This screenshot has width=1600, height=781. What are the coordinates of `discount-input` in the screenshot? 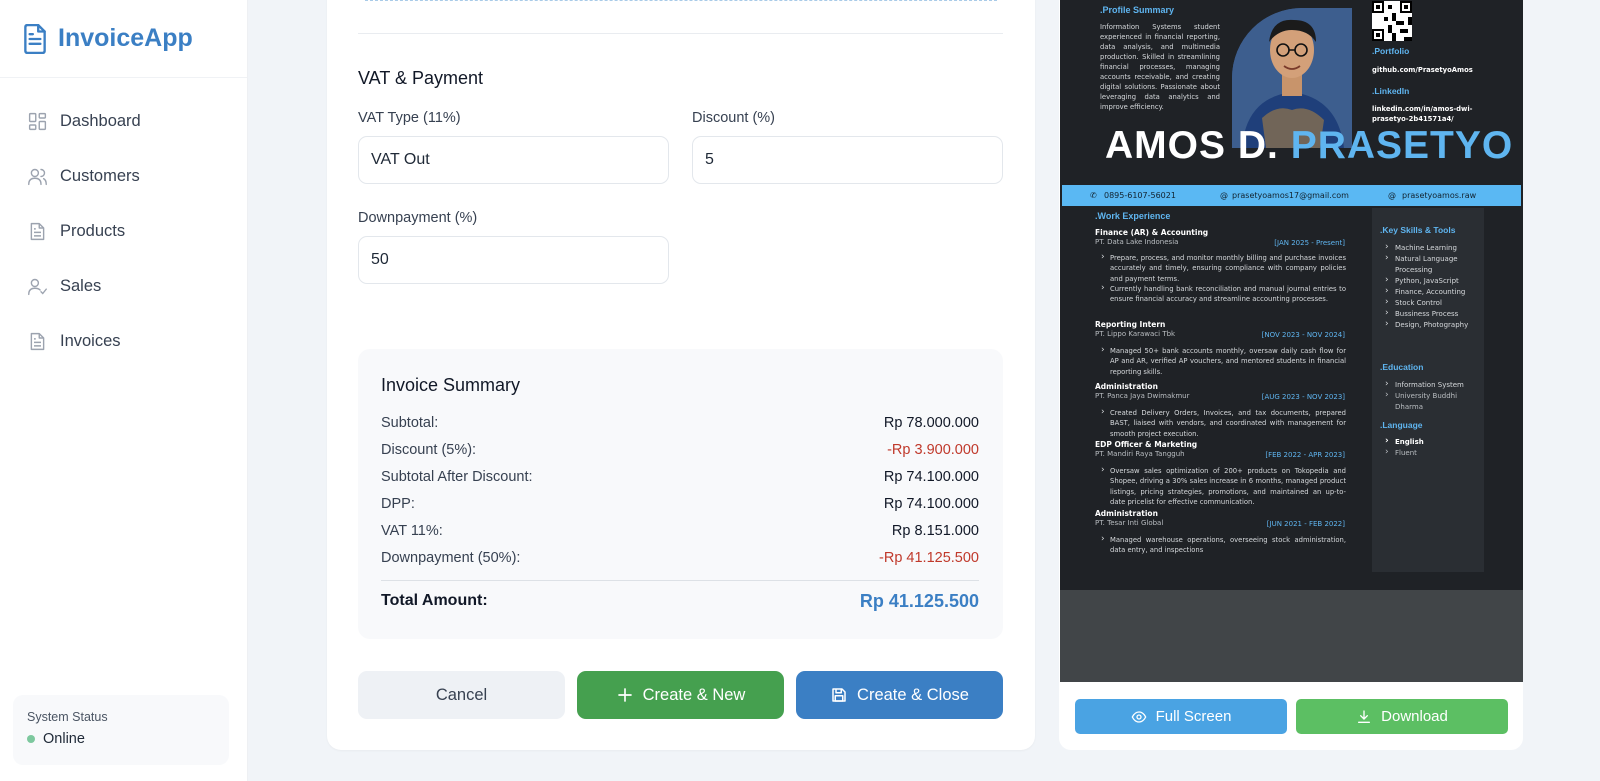 It's located at (847, 160).